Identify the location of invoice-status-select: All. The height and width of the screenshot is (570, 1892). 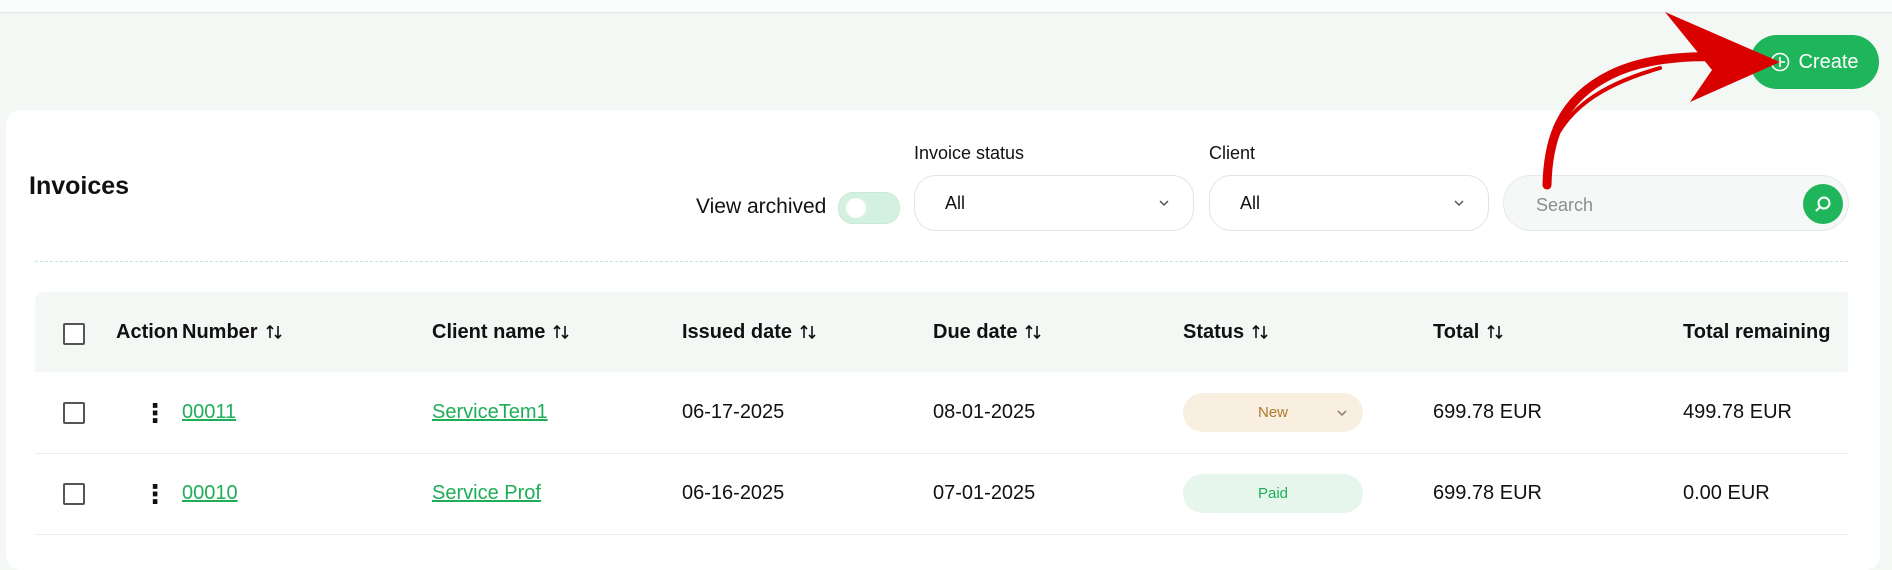
(1054, 203).